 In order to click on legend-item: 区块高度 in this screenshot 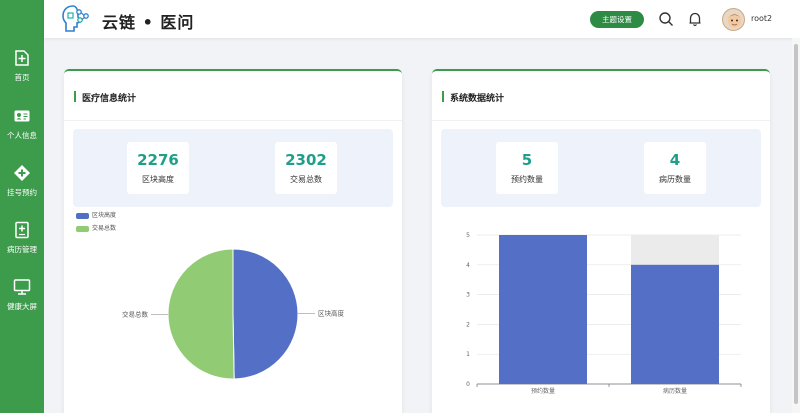, I will do `click(96, 214)`.